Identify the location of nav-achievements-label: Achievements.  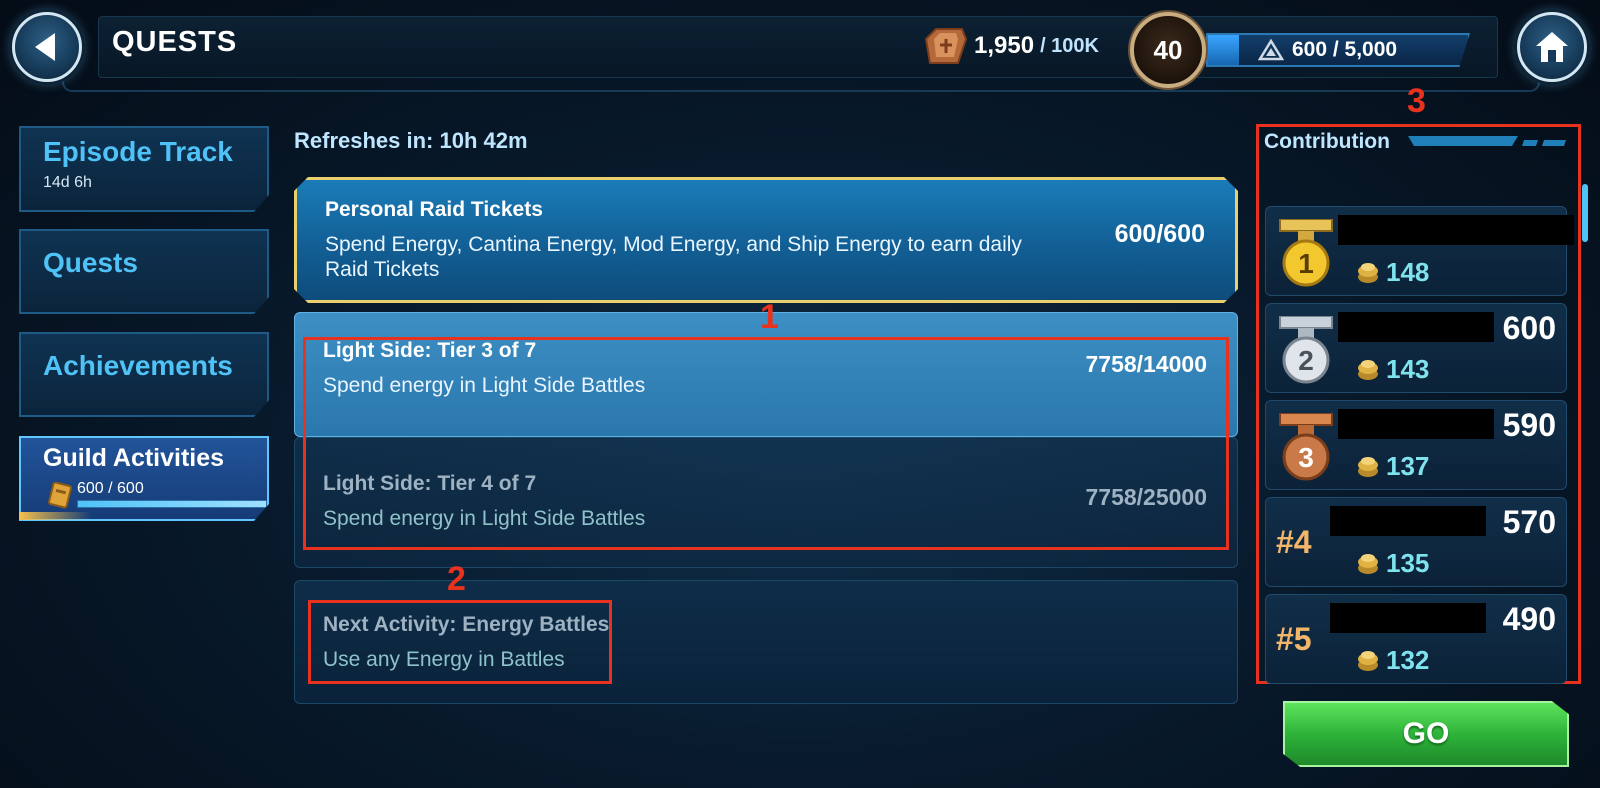
(138, 365).